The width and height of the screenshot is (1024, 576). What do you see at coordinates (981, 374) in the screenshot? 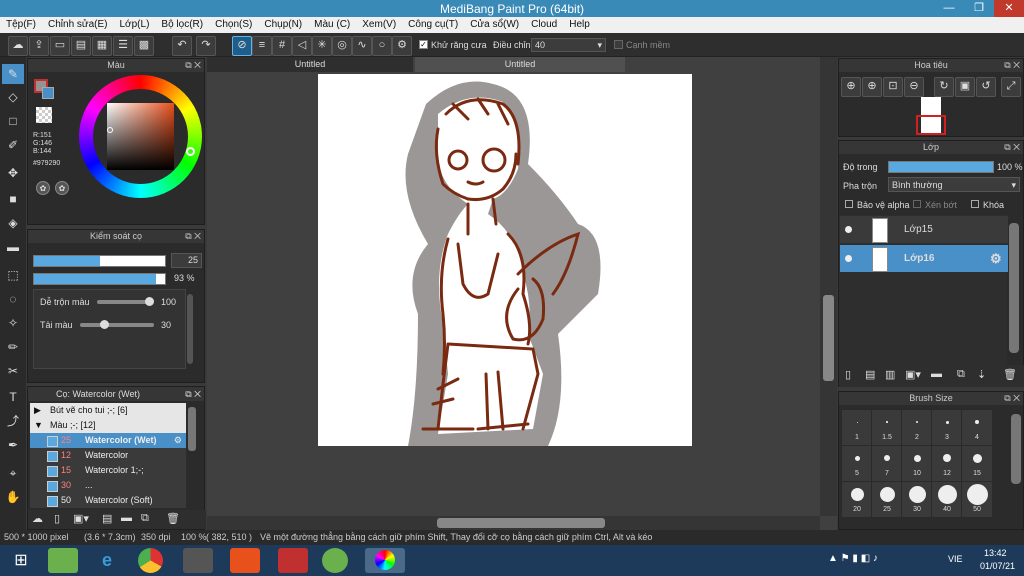
I see `merge-layer-icon: ⇣` at bounding box center [981, 374].